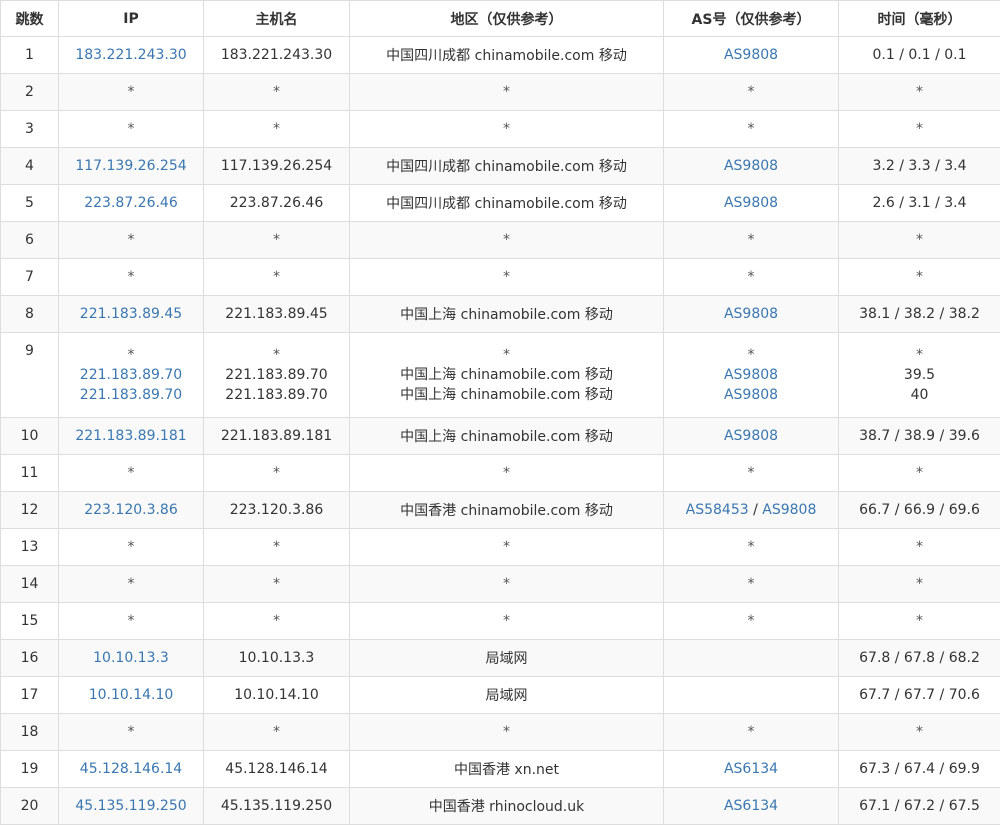 This screenshot has height=825, width=1000. I want to click on hop-cell: 2, so click(30, 92).